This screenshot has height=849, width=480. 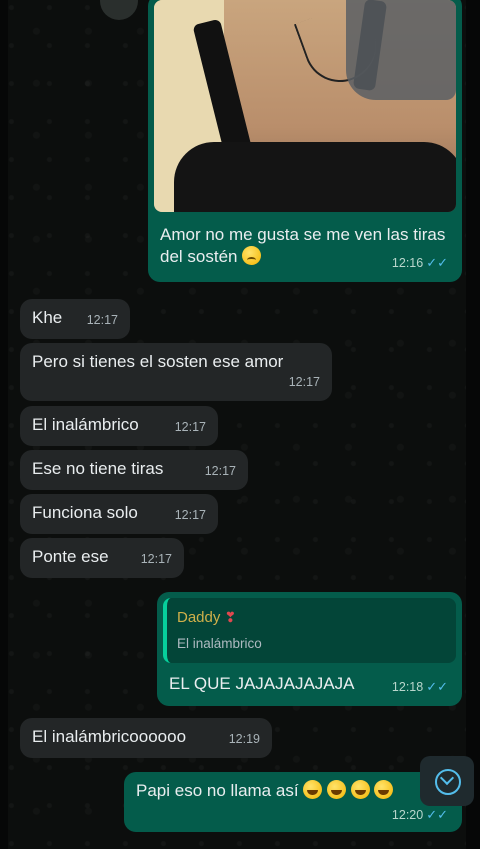 I want to click on scroll-to-bottom-button, so click(x=447, y=781).